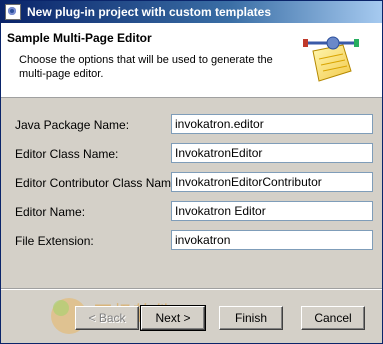  I want to click on cancel-button: Cancel, so click(333, 318).